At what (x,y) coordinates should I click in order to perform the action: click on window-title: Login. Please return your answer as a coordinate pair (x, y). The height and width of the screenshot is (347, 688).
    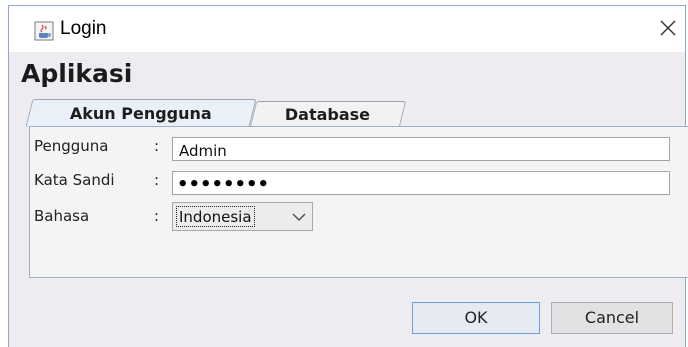
    Looking at the image, I should click on (83, 28).